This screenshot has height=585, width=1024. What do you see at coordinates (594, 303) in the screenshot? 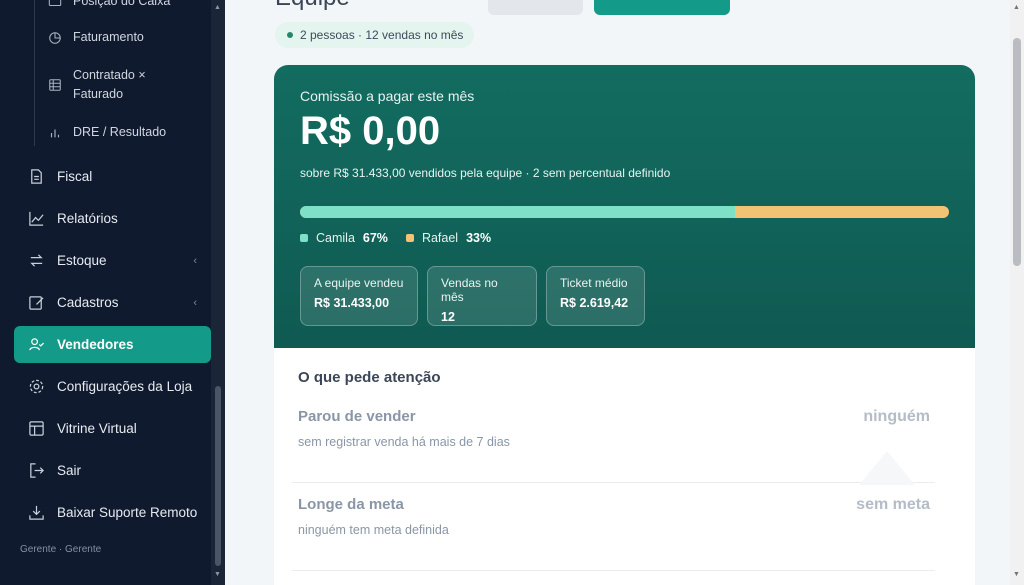
I see `stat-value: R$ 2.619,42` at bounding box center [594, 303].